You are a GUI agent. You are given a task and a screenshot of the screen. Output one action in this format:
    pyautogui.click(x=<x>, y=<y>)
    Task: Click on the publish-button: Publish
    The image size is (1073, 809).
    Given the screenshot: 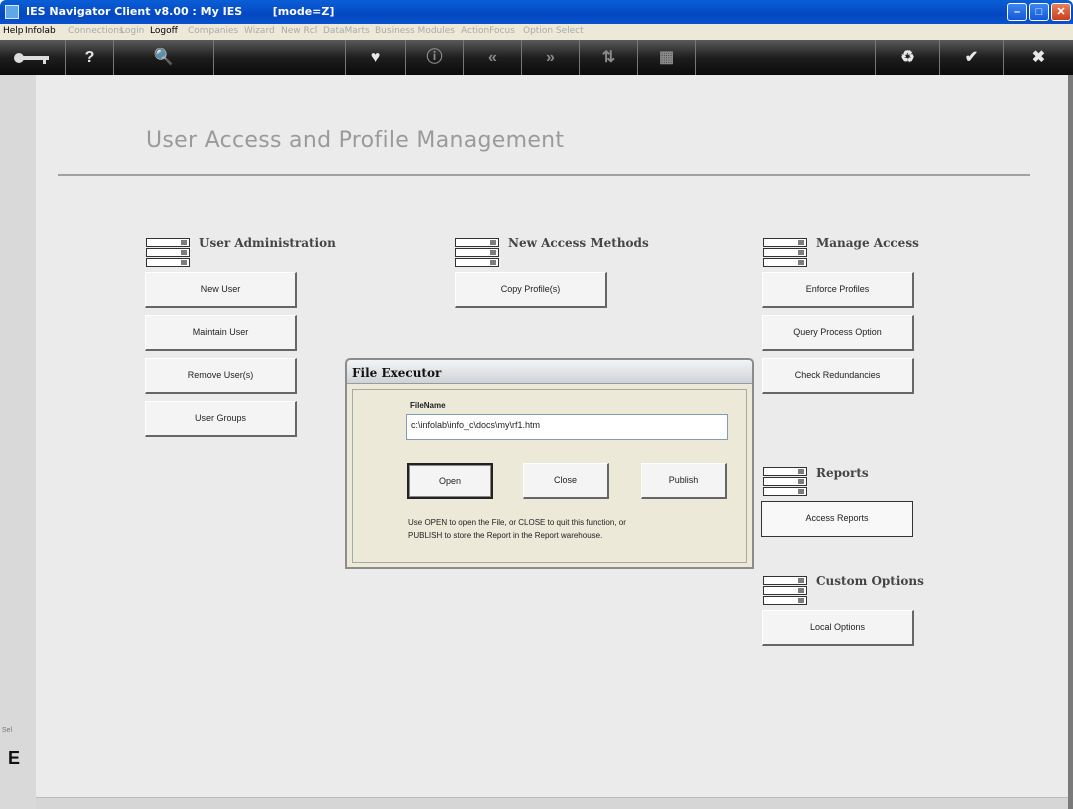 What is the action you would take?
    pyautogui.click(x=684, y=481)
    